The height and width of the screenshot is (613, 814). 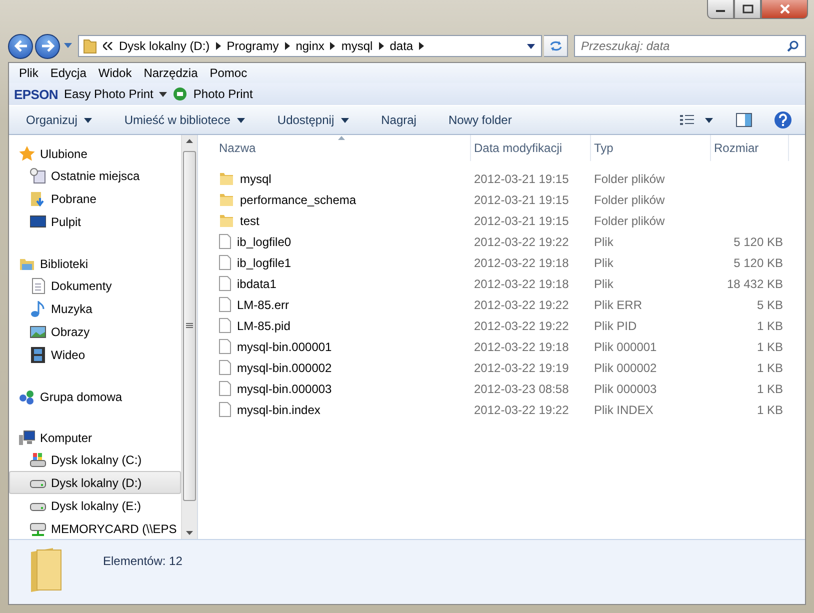 I want to click on pane-icon, so click(x=744, y=120).